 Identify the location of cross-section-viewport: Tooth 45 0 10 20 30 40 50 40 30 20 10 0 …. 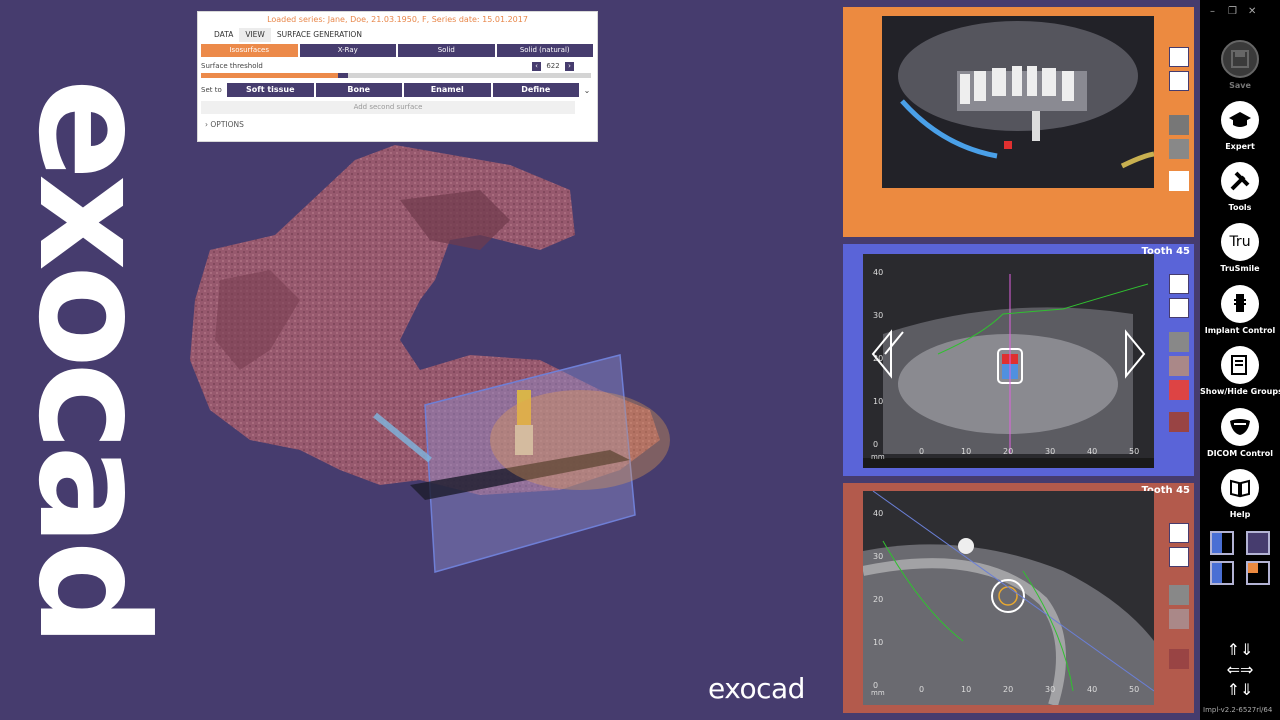
(1018, 360).